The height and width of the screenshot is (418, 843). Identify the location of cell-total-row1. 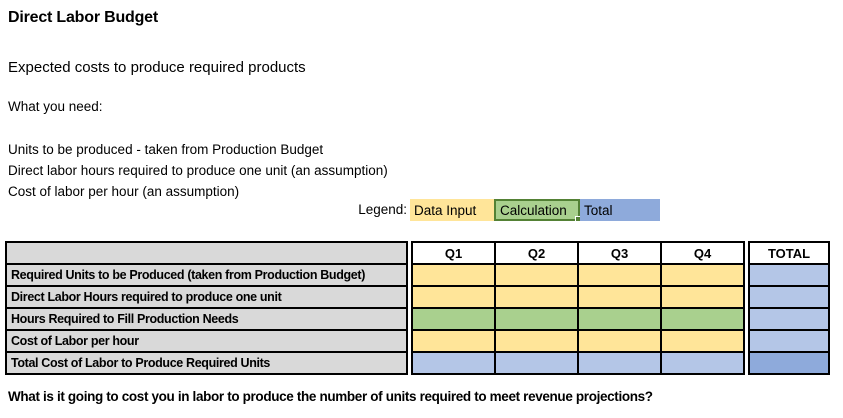
(789, 275).